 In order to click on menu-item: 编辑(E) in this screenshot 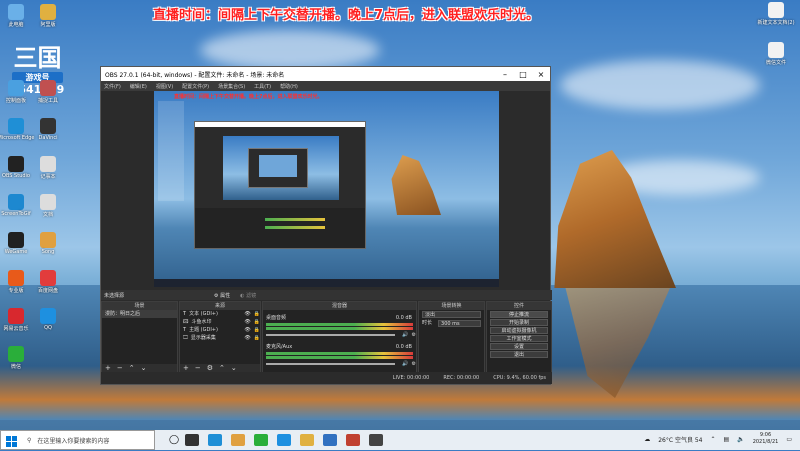, I will do `click(138, 86)`.